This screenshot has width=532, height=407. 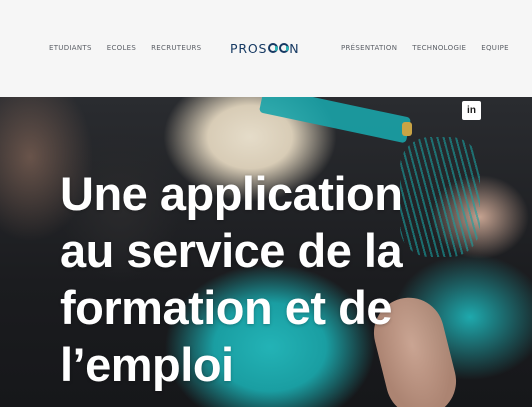 I want to click on nav-link-ecoles: ECOLES, so click(x=121, y=48).